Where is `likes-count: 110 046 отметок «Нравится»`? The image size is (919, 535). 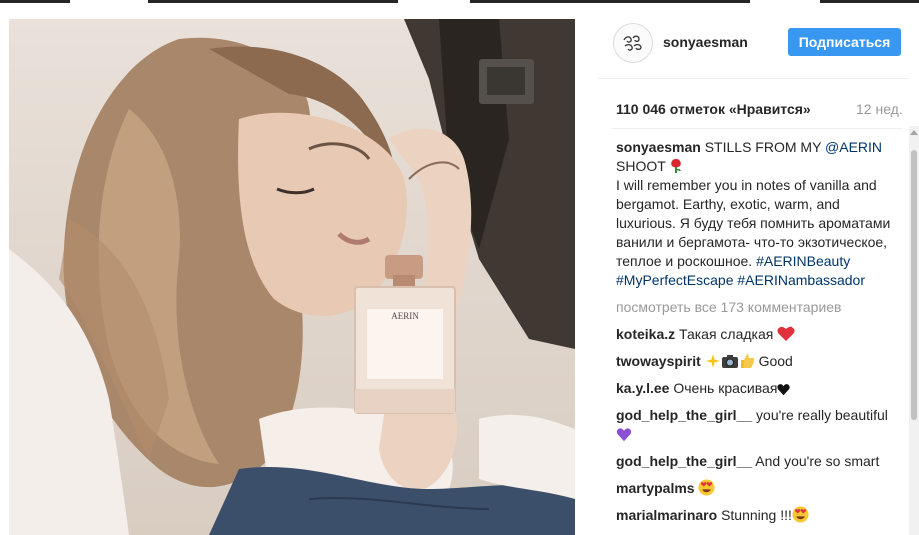
likes-count: 110 046 отметок «Нравится» is located at coordinates (713, 109).